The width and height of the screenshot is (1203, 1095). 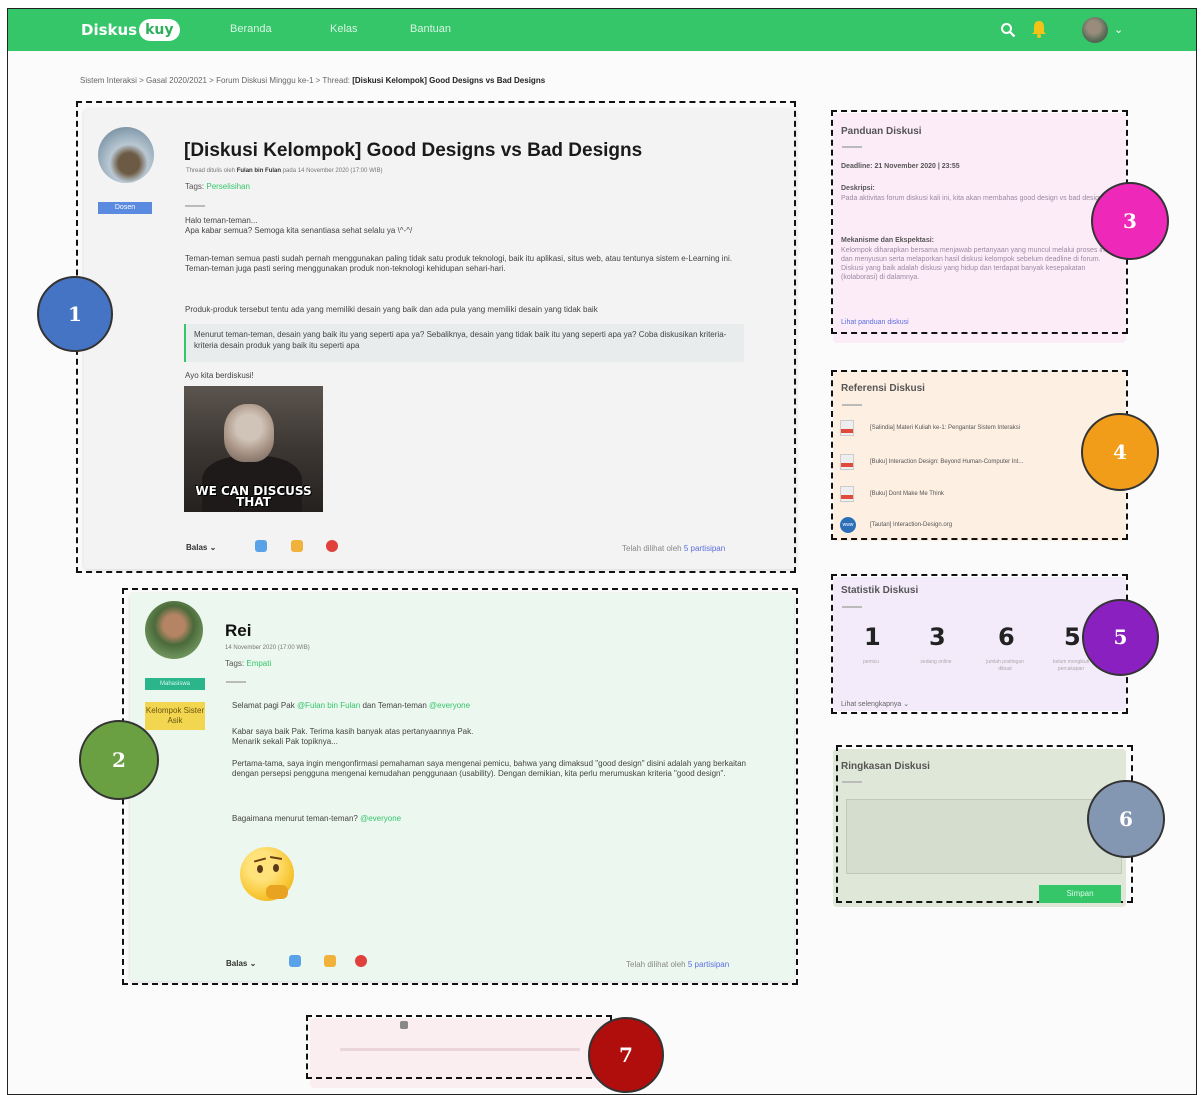 I want to click on reference-item: www [Tautan] Interaction-Design.org, so click(x=896, y=525).